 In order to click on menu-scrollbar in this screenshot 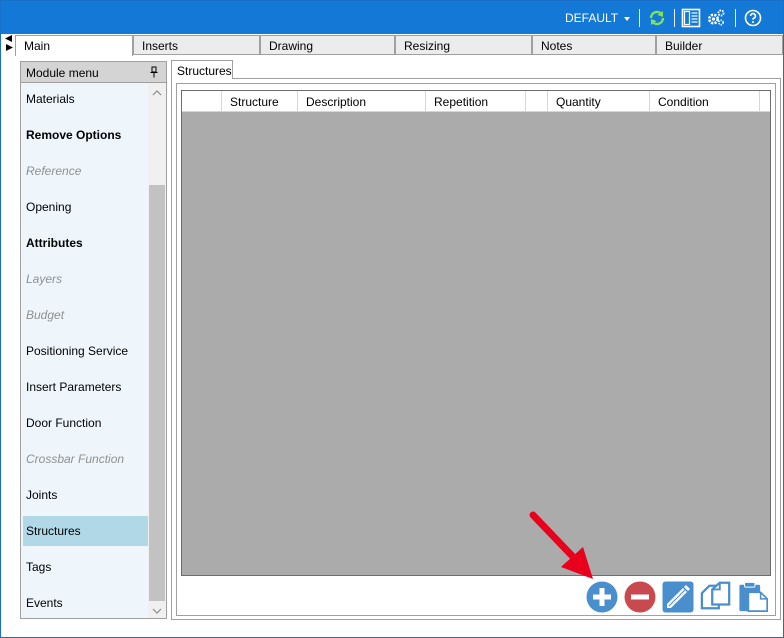, I will do `click(157, 350)`.